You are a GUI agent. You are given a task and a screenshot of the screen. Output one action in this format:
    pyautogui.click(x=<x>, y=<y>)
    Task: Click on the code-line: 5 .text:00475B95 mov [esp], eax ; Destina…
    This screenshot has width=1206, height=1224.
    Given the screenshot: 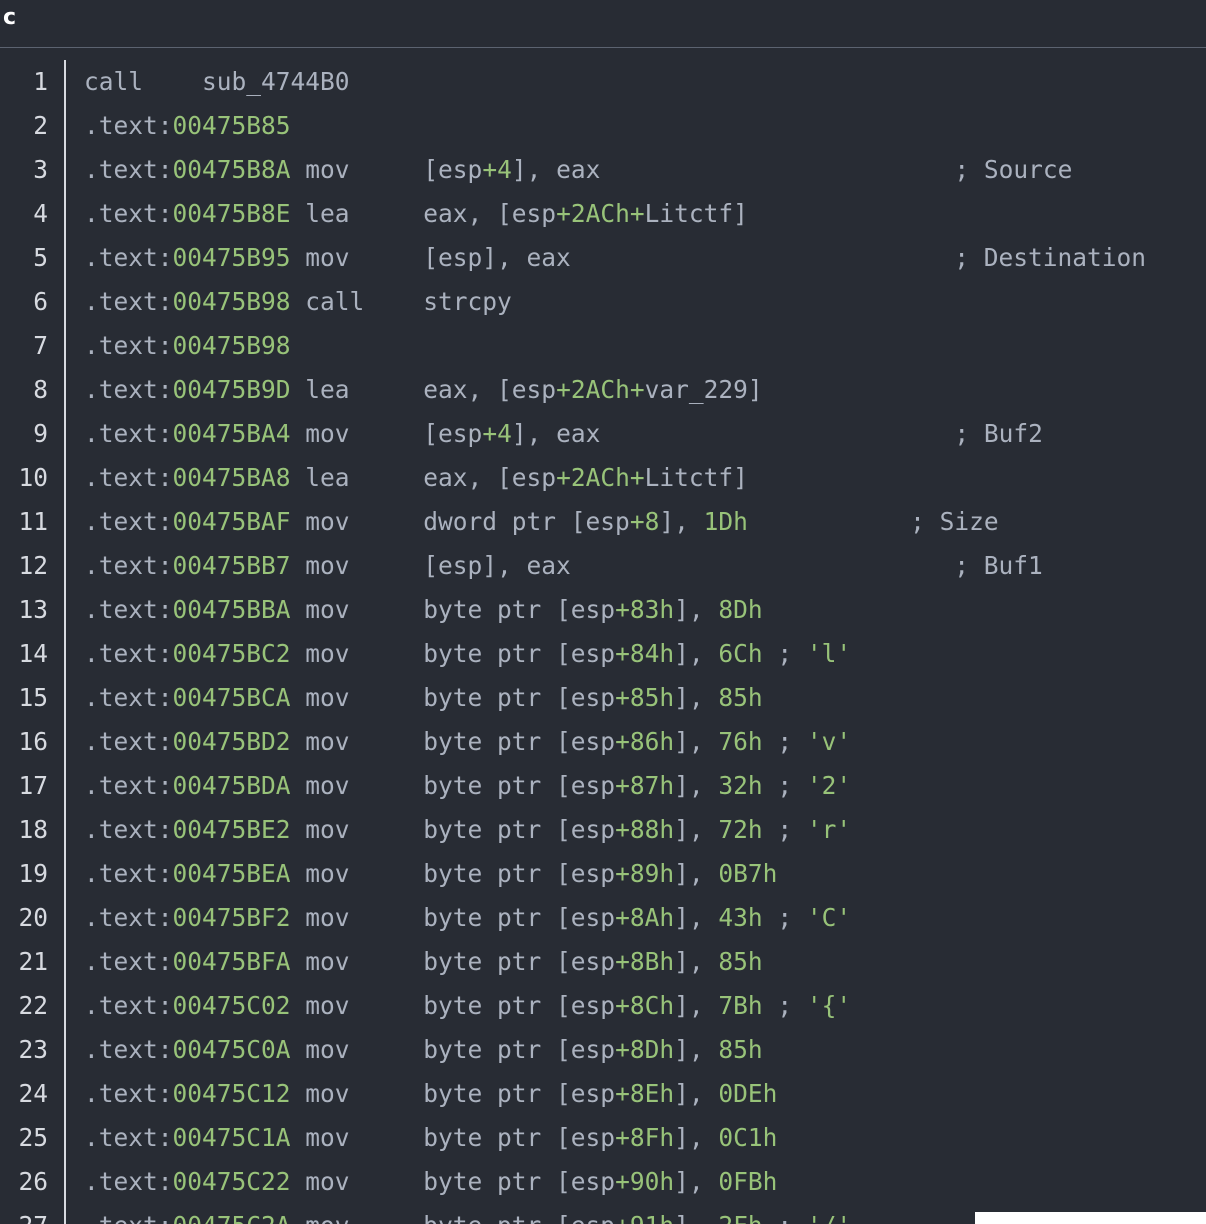 What is the action you would take?
    pyautogui.click(x=603, y=258)
    